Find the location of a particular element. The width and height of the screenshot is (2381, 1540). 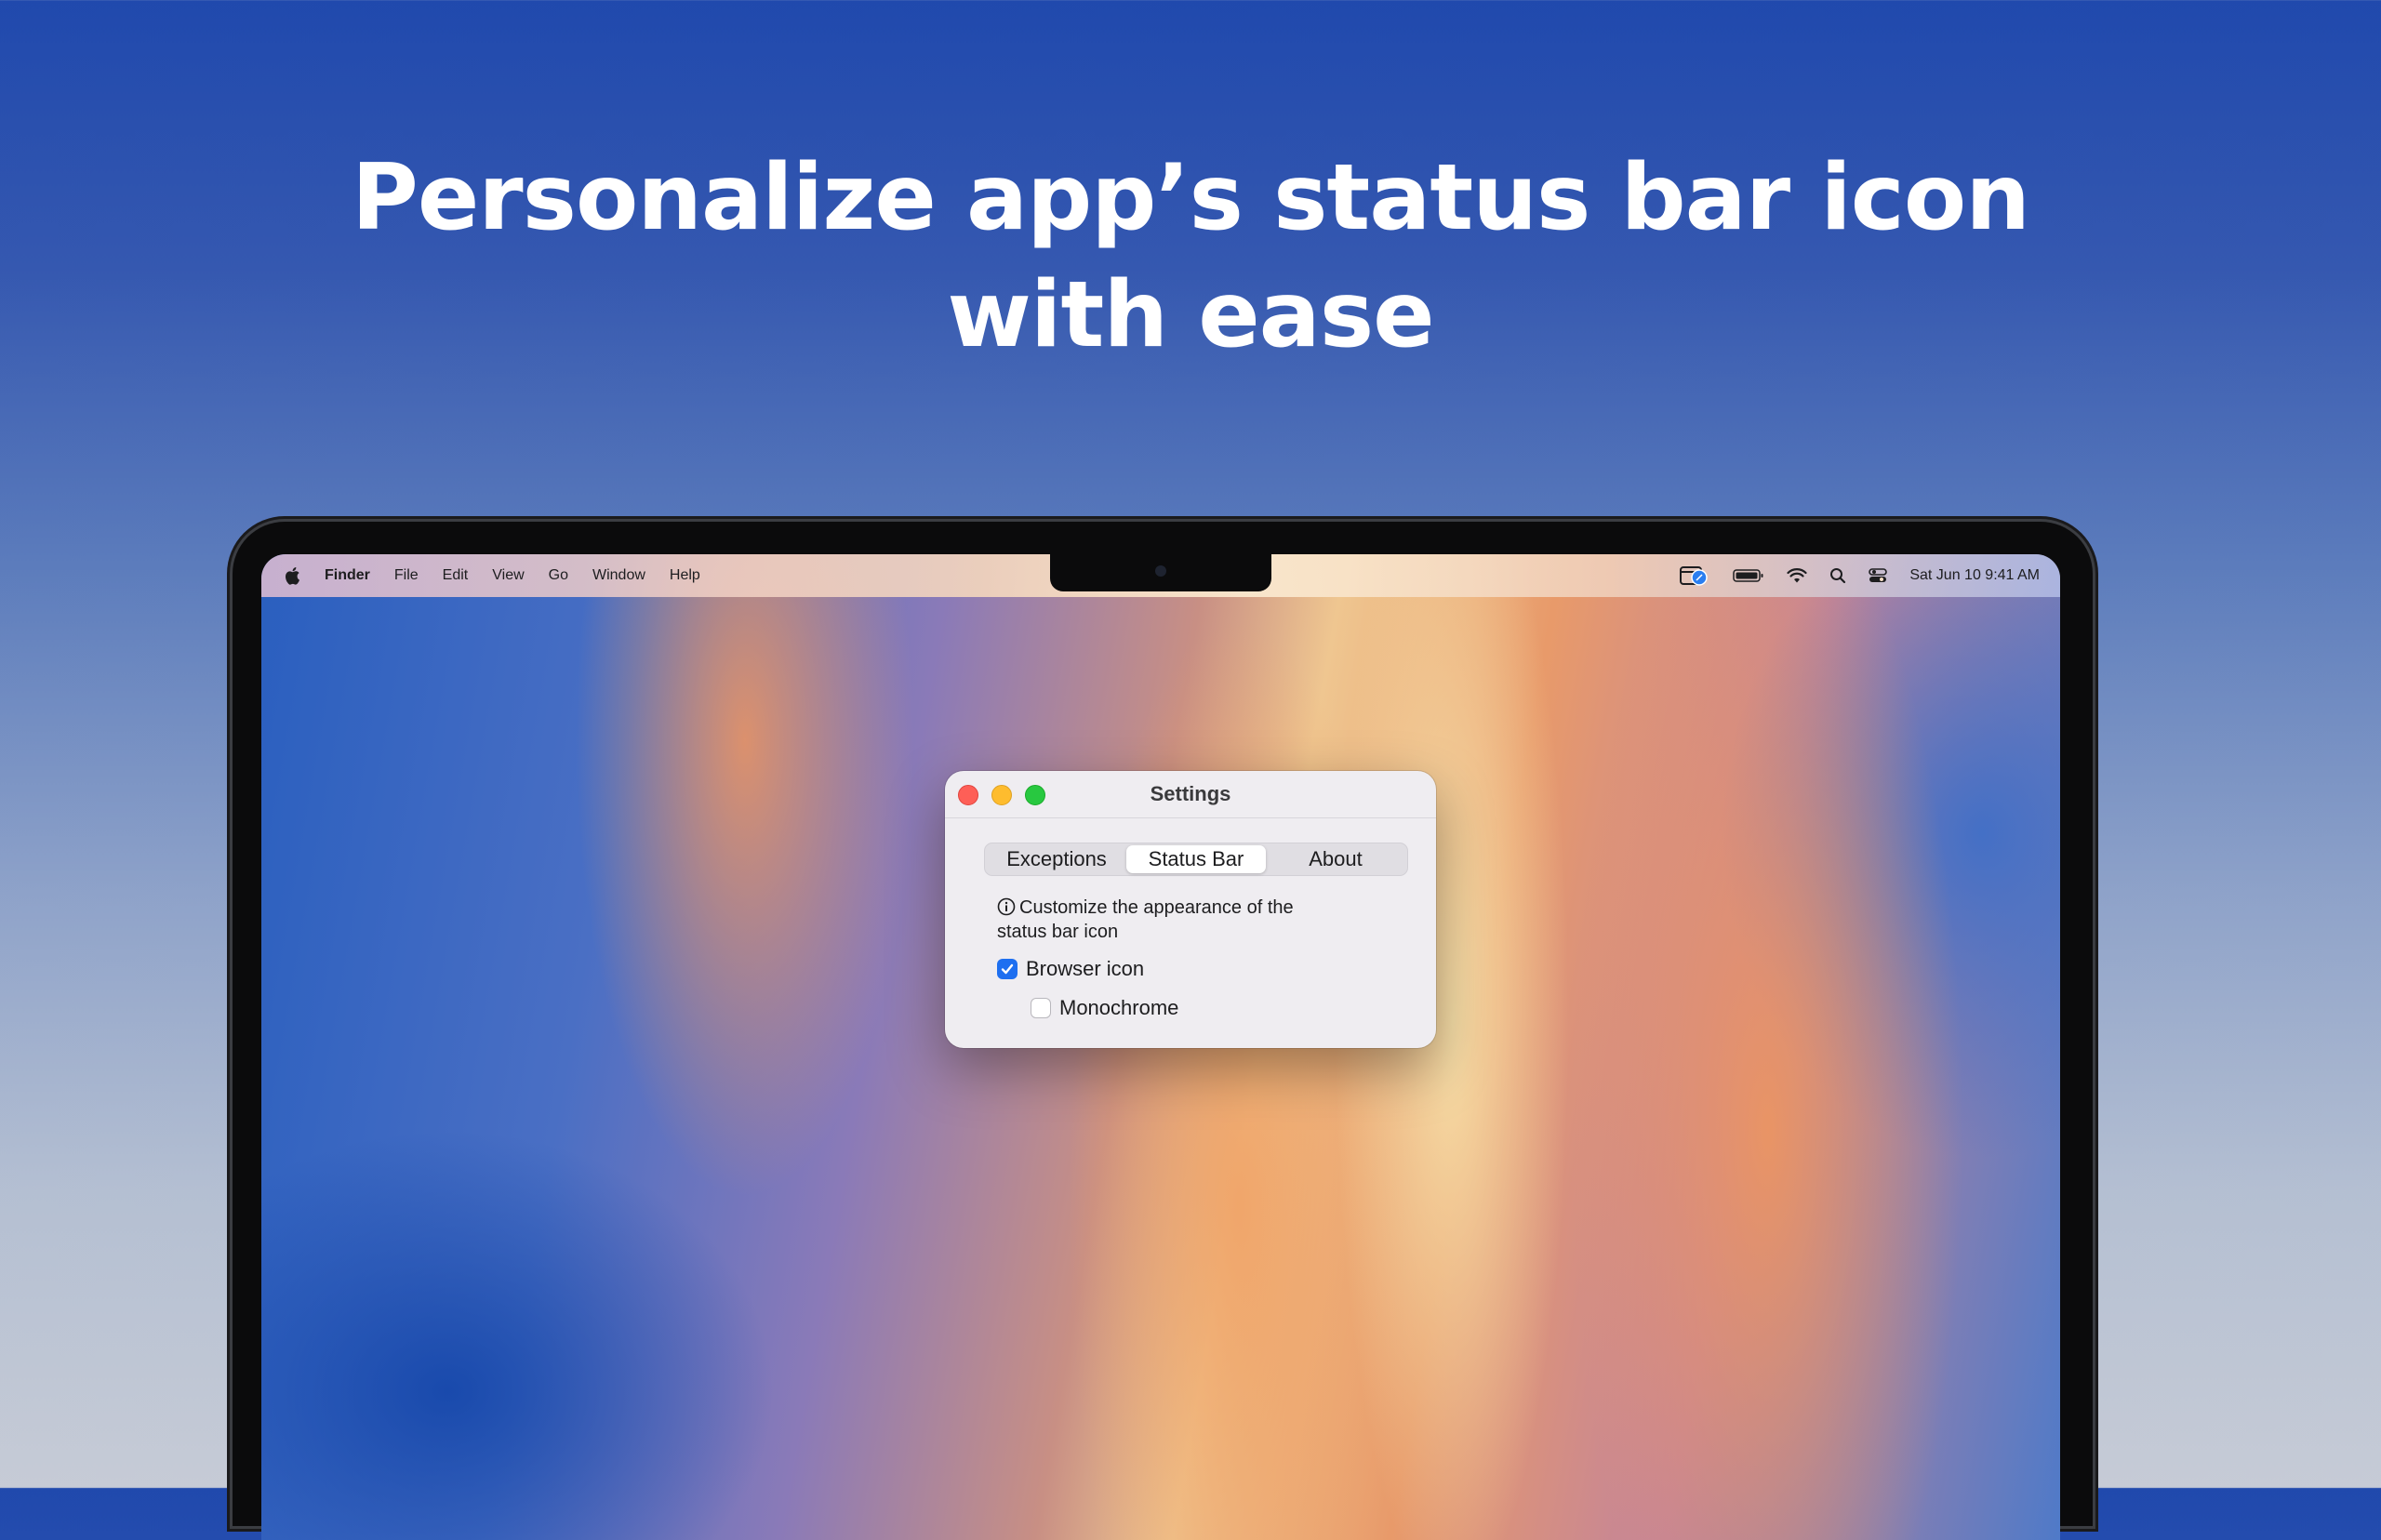

menu-clock: Sat Jun 10 9:41 AM is located at coordinates (1975, 575).